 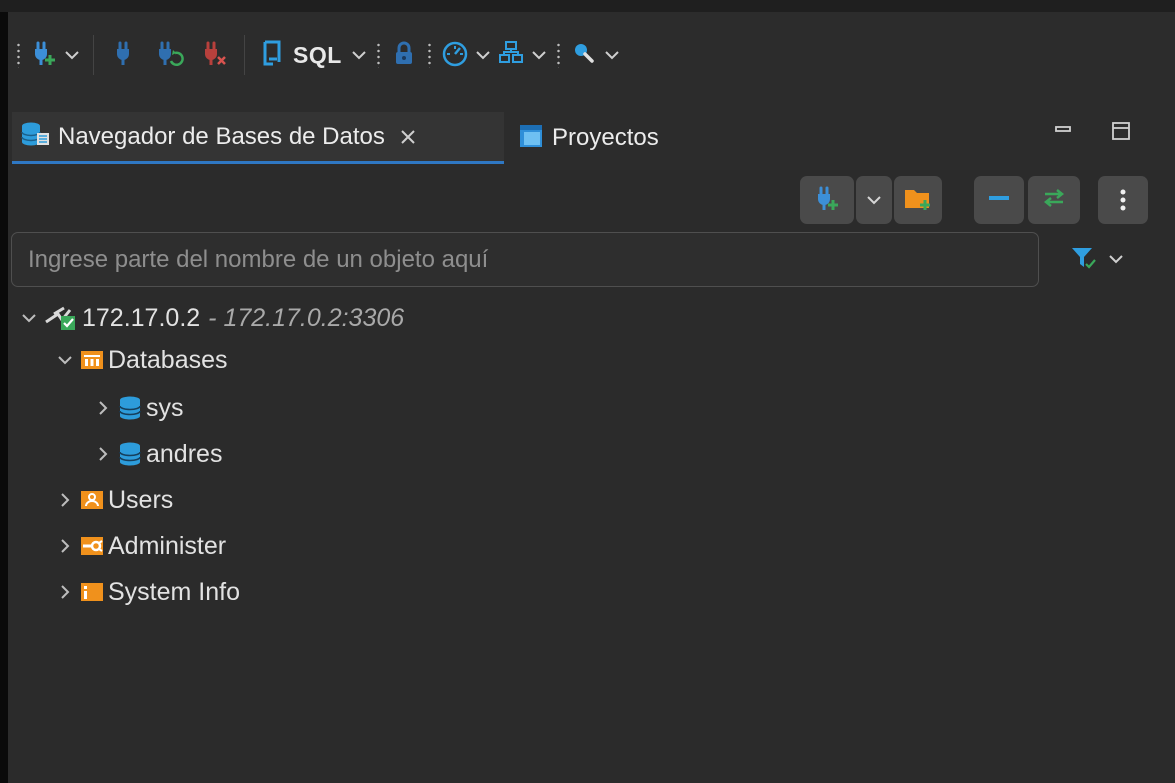 What do you see at coordinates (306, 317) in the screenshot?
I see `connection-address: - 172.17.0.2:3306` at bounding box center [306, 317].